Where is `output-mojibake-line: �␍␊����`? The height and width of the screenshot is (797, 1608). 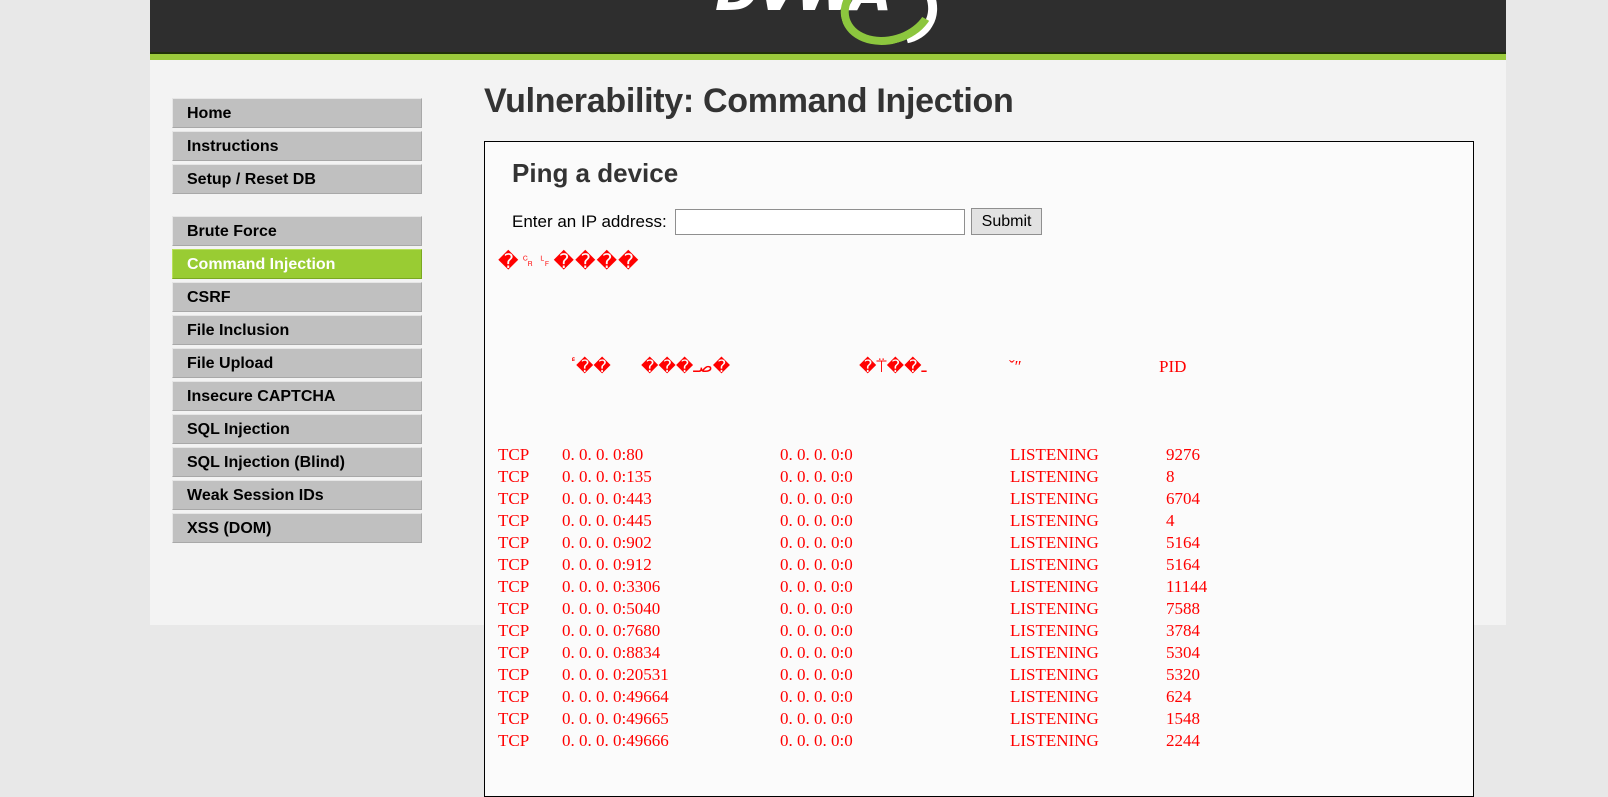 output-mojibake-line: �␍␊���� is located at coordinates (569, 262).